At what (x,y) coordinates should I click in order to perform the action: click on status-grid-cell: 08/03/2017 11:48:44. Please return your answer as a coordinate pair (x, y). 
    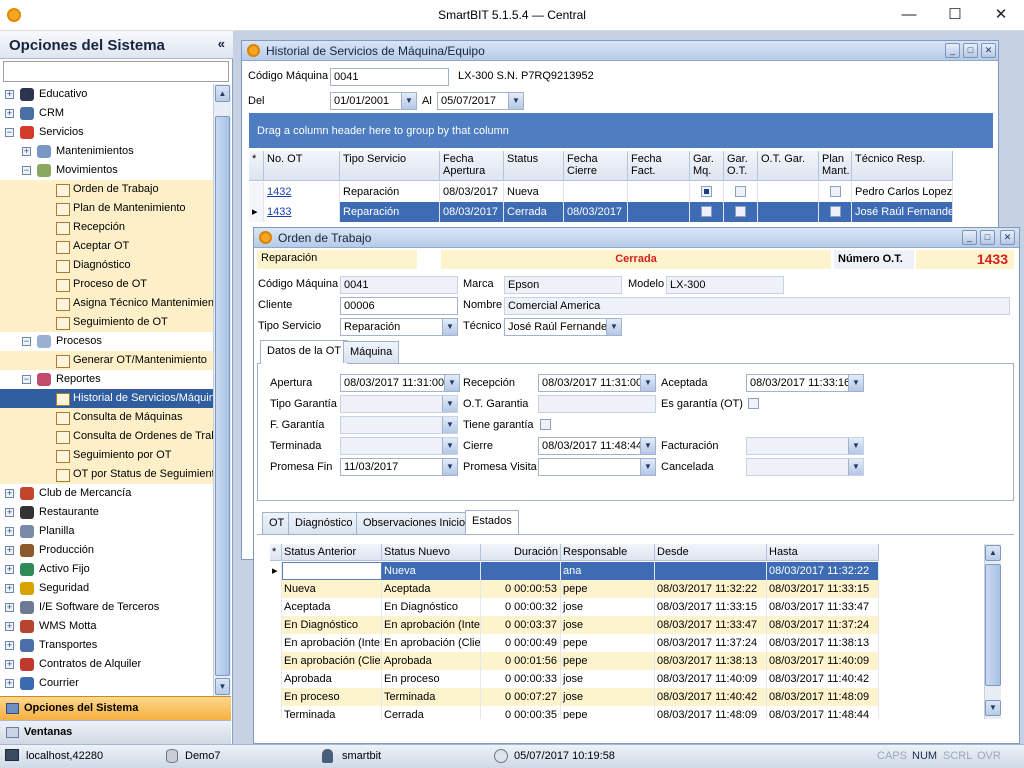
    Looking at the image, I should click on (823, 712).